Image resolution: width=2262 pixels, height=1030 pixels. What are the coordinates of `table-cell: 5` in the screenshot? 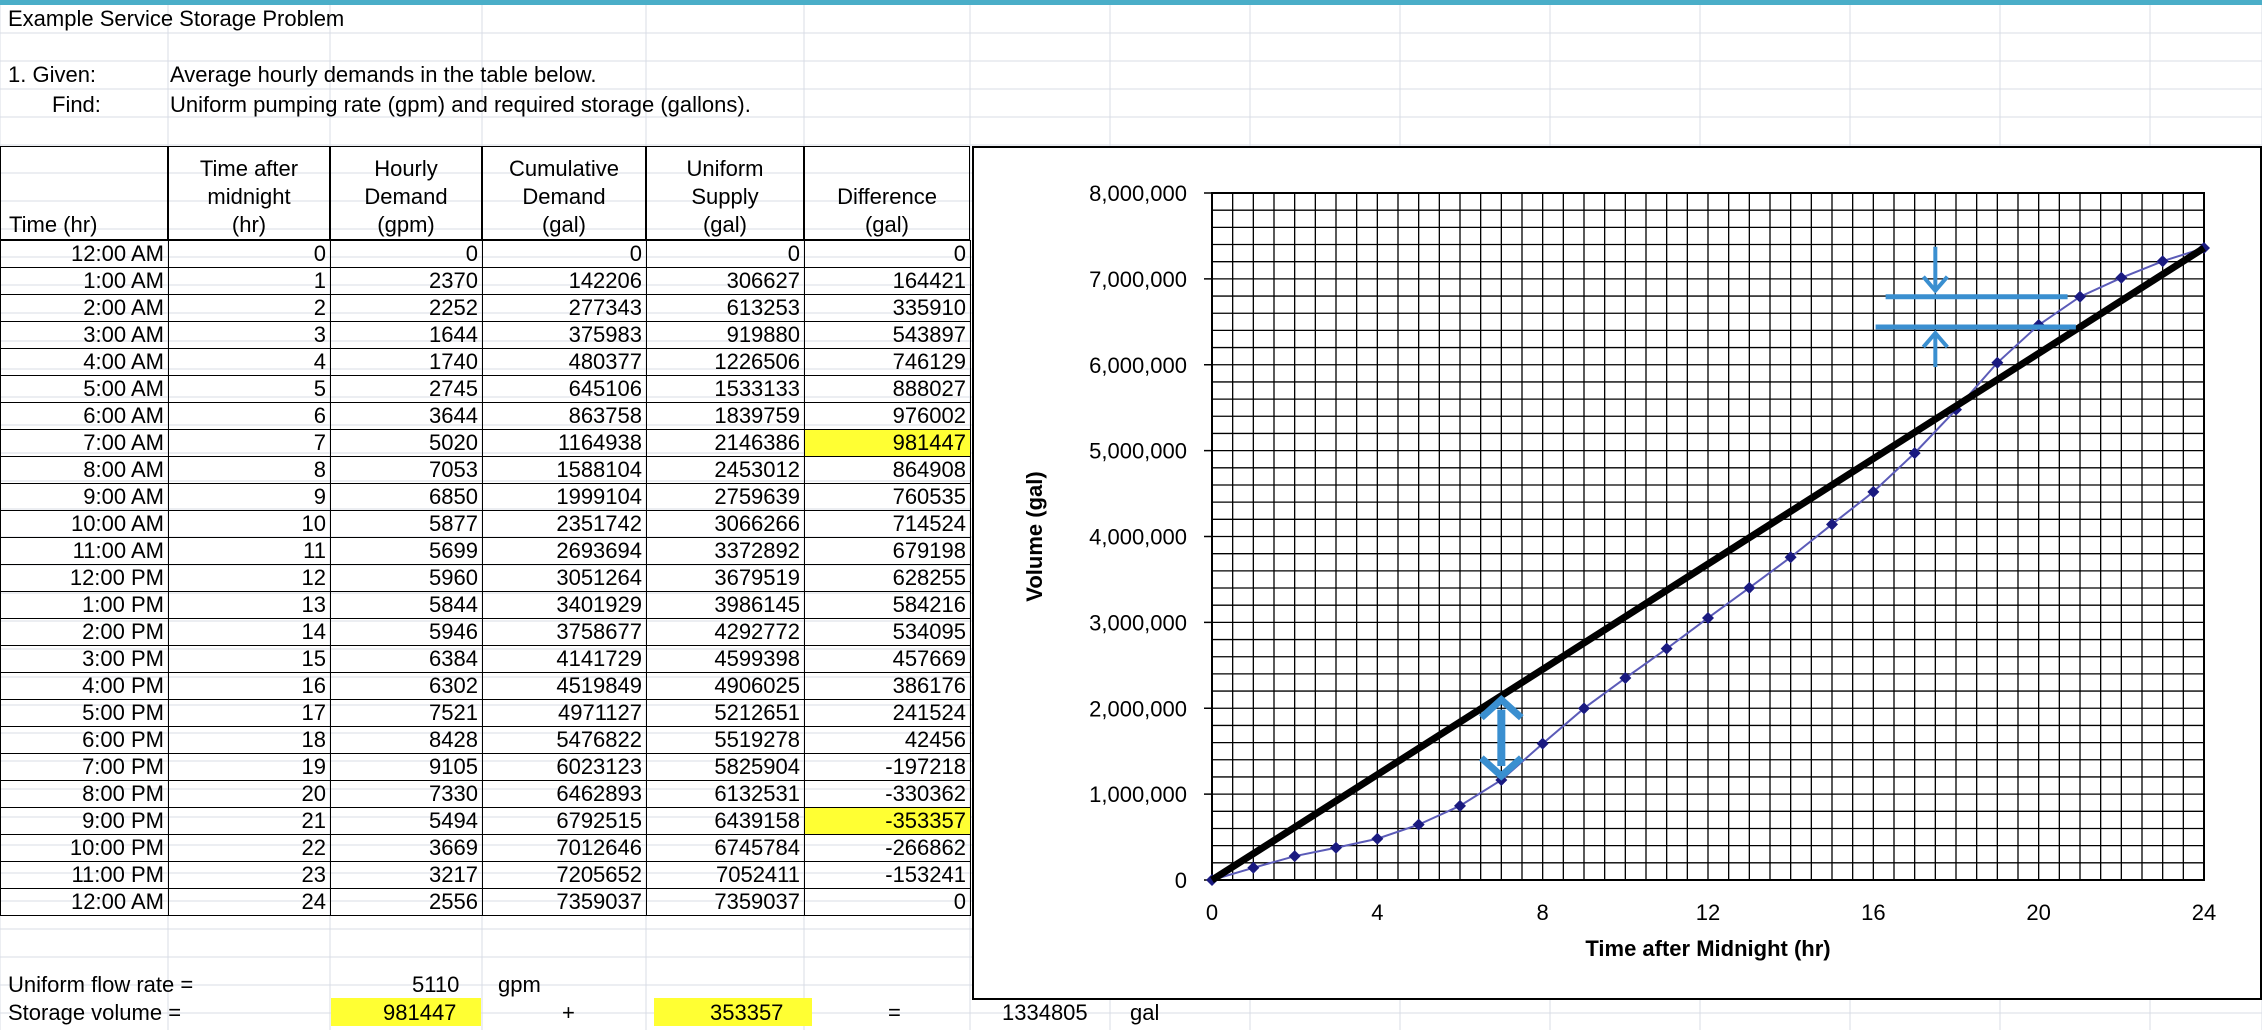 It's located at (249, 389).